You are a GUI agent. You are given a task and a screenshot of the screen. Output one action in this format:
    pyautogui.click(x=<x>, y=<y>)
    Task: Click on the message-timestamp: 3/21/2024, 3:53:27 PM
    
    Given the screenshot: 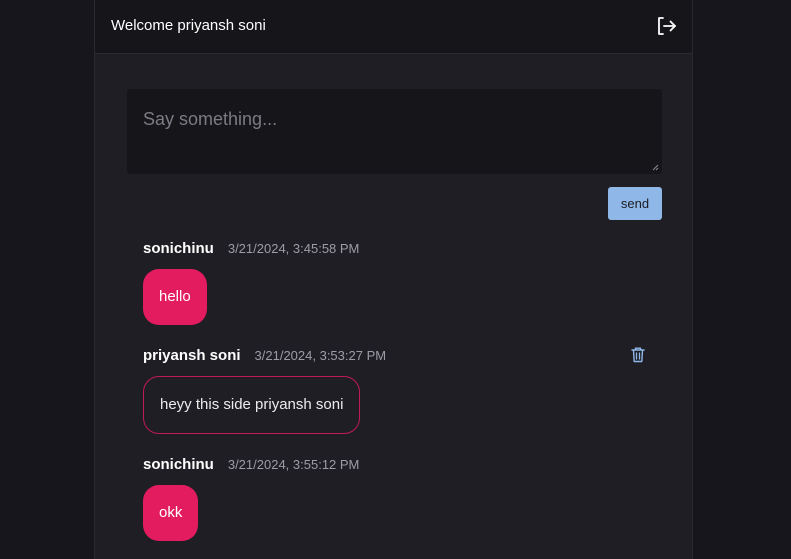 What is the action you would take?
    pyautogui.click(x=320, y=355)
    